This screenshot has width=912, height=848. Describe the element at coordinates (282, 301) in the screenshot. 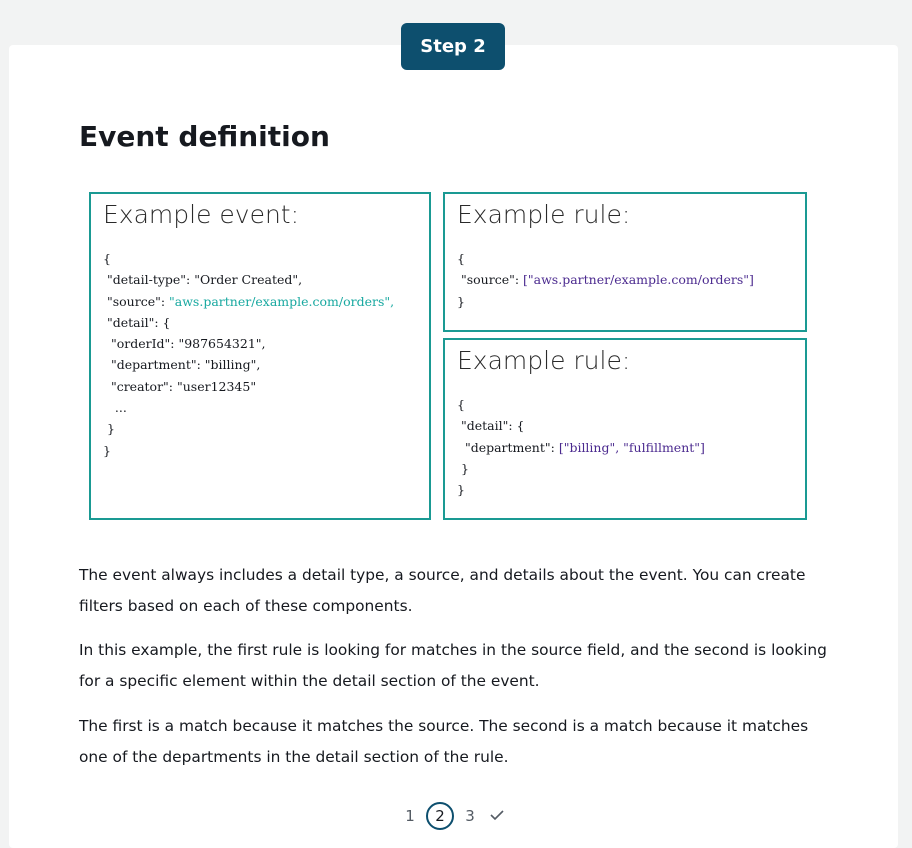

I see `code-value: "aws.partner/example.com/orders",` at that location.